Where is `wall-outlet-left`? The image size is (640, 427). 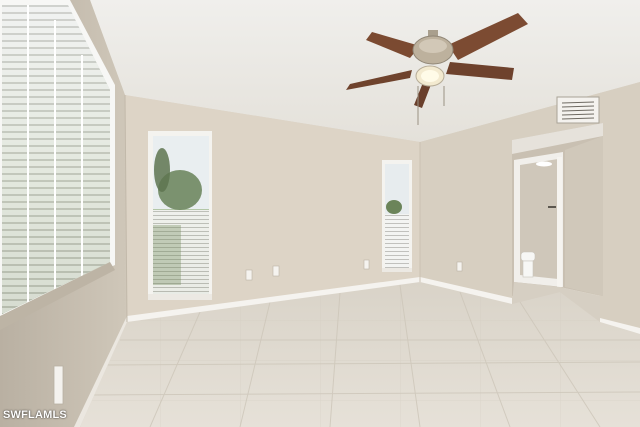
wall-outlet-left is located at coordinates (58, 385).